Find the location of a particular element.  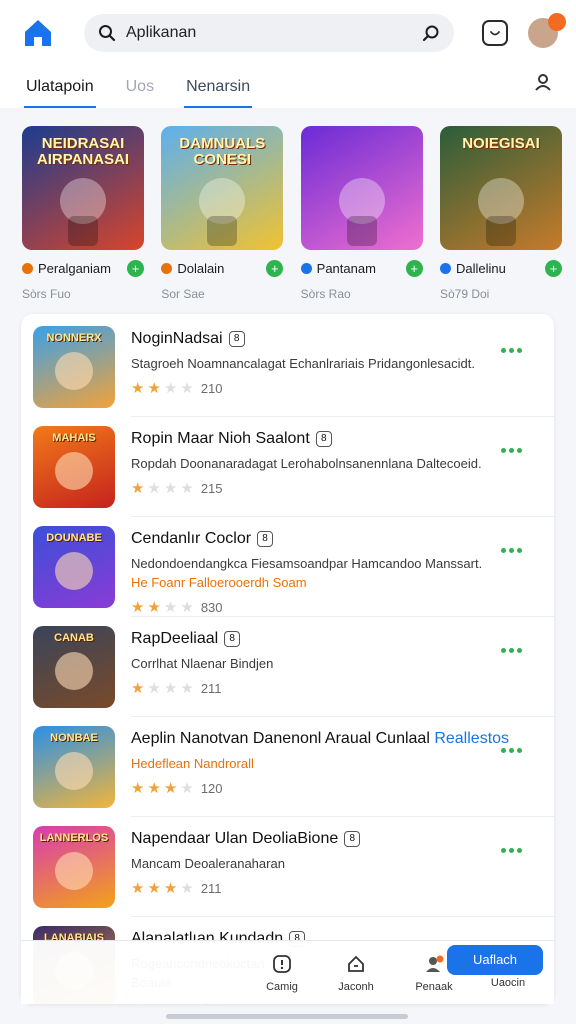

nav-label: Penaak is located at coordinates (434, 987).